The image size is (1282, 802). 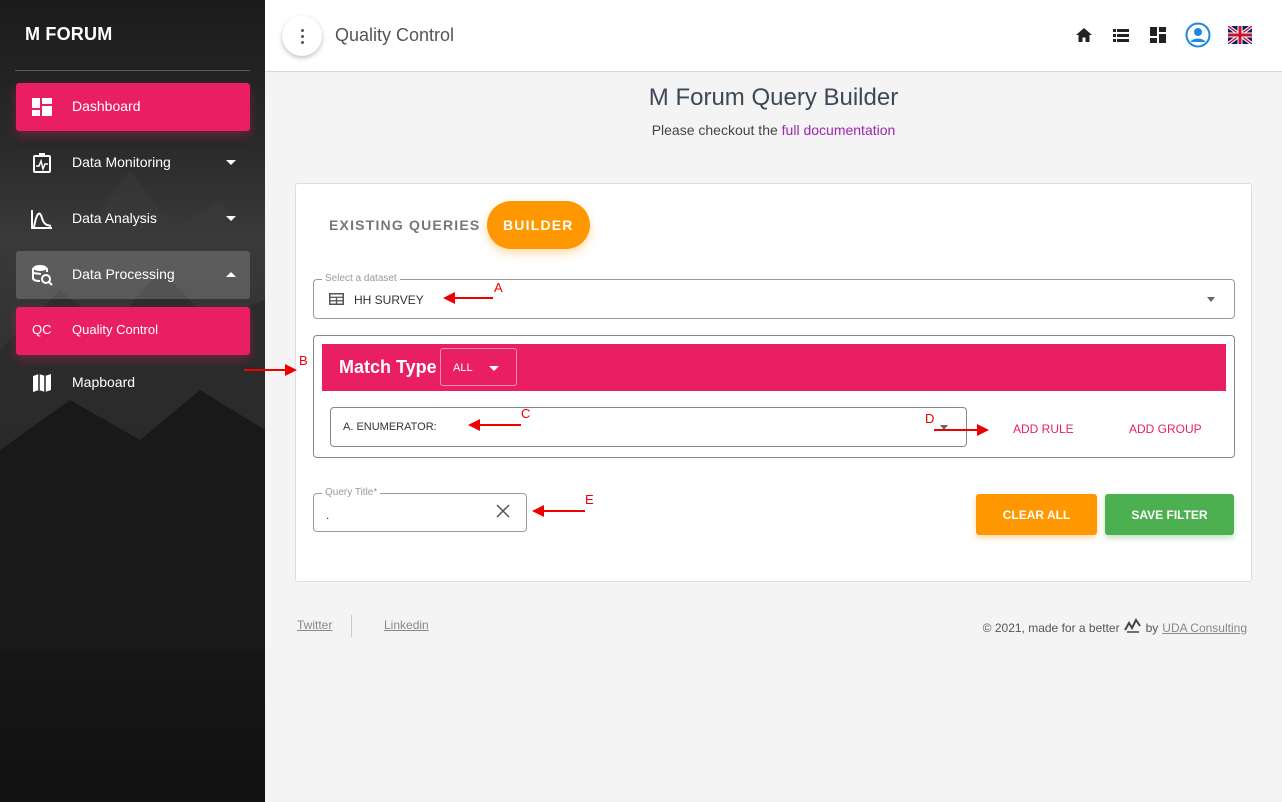 What do you see at coordinates (336, 301) in the screenshot?
I see `table-icon` at bounding box center [336, 301].